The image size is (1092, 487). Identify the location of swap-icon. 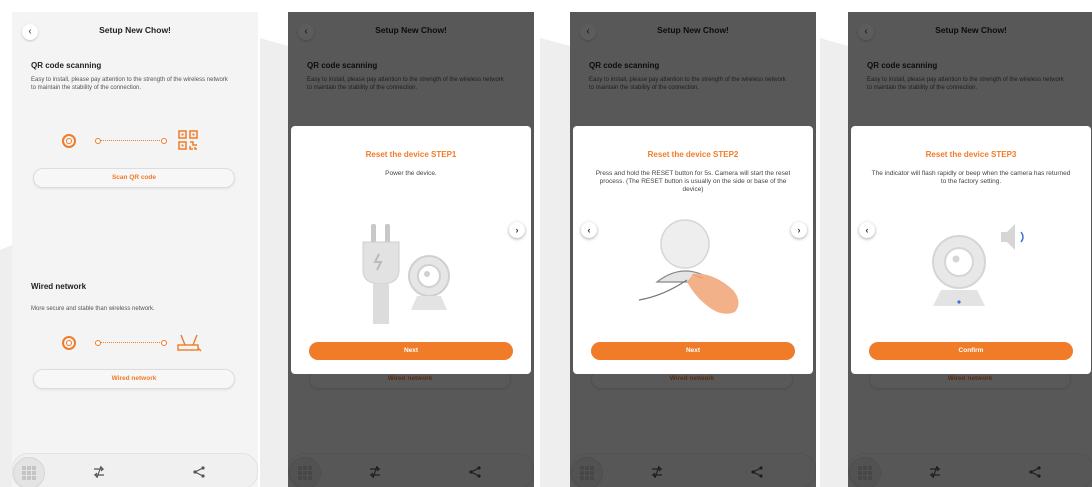
(99, 472).